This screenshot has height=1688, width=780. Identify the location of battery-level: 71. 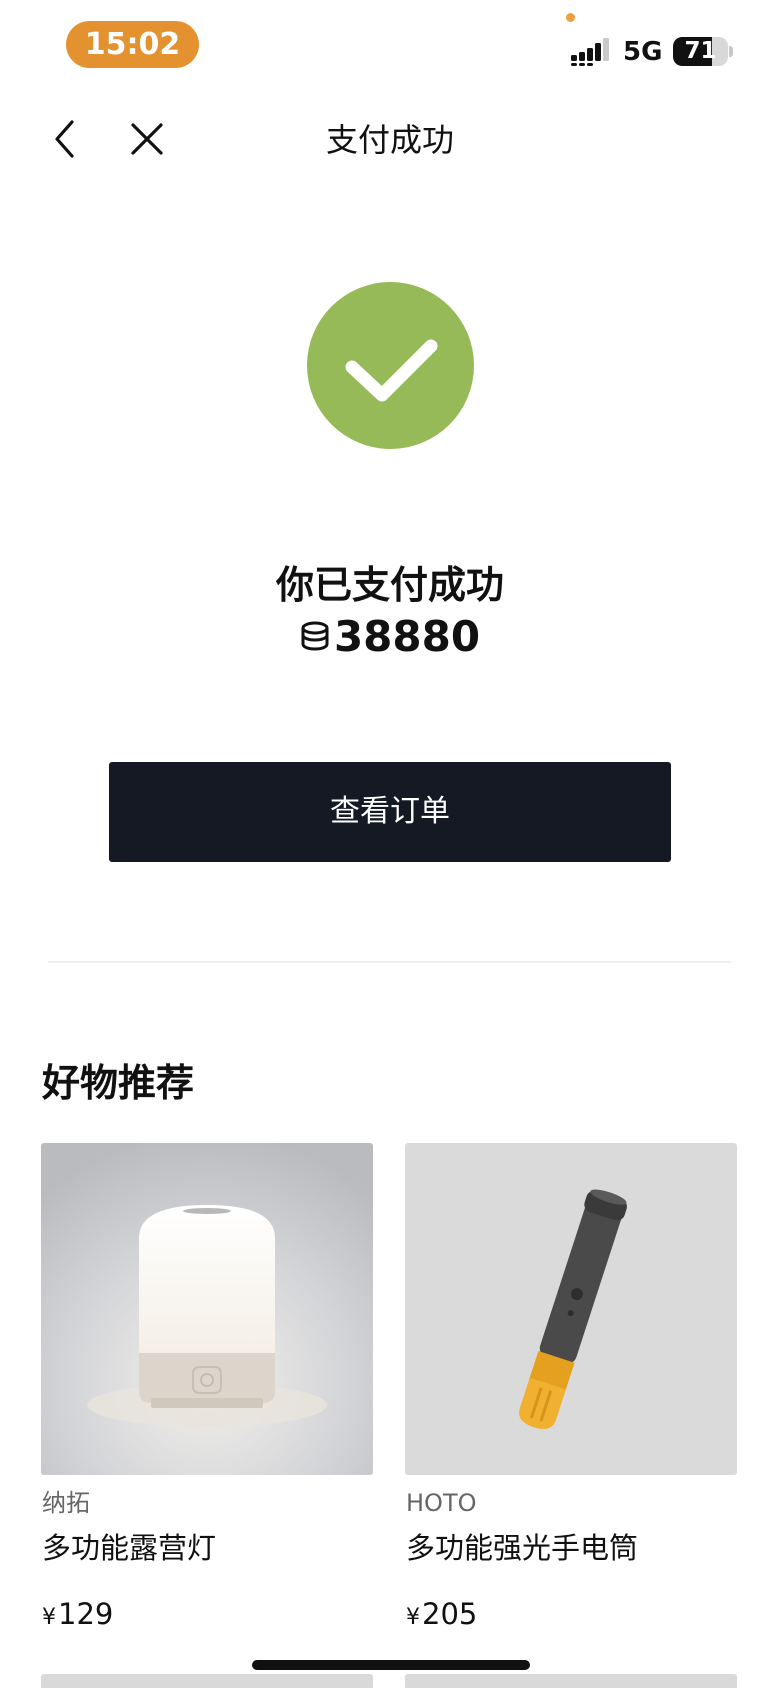
(700, 51).